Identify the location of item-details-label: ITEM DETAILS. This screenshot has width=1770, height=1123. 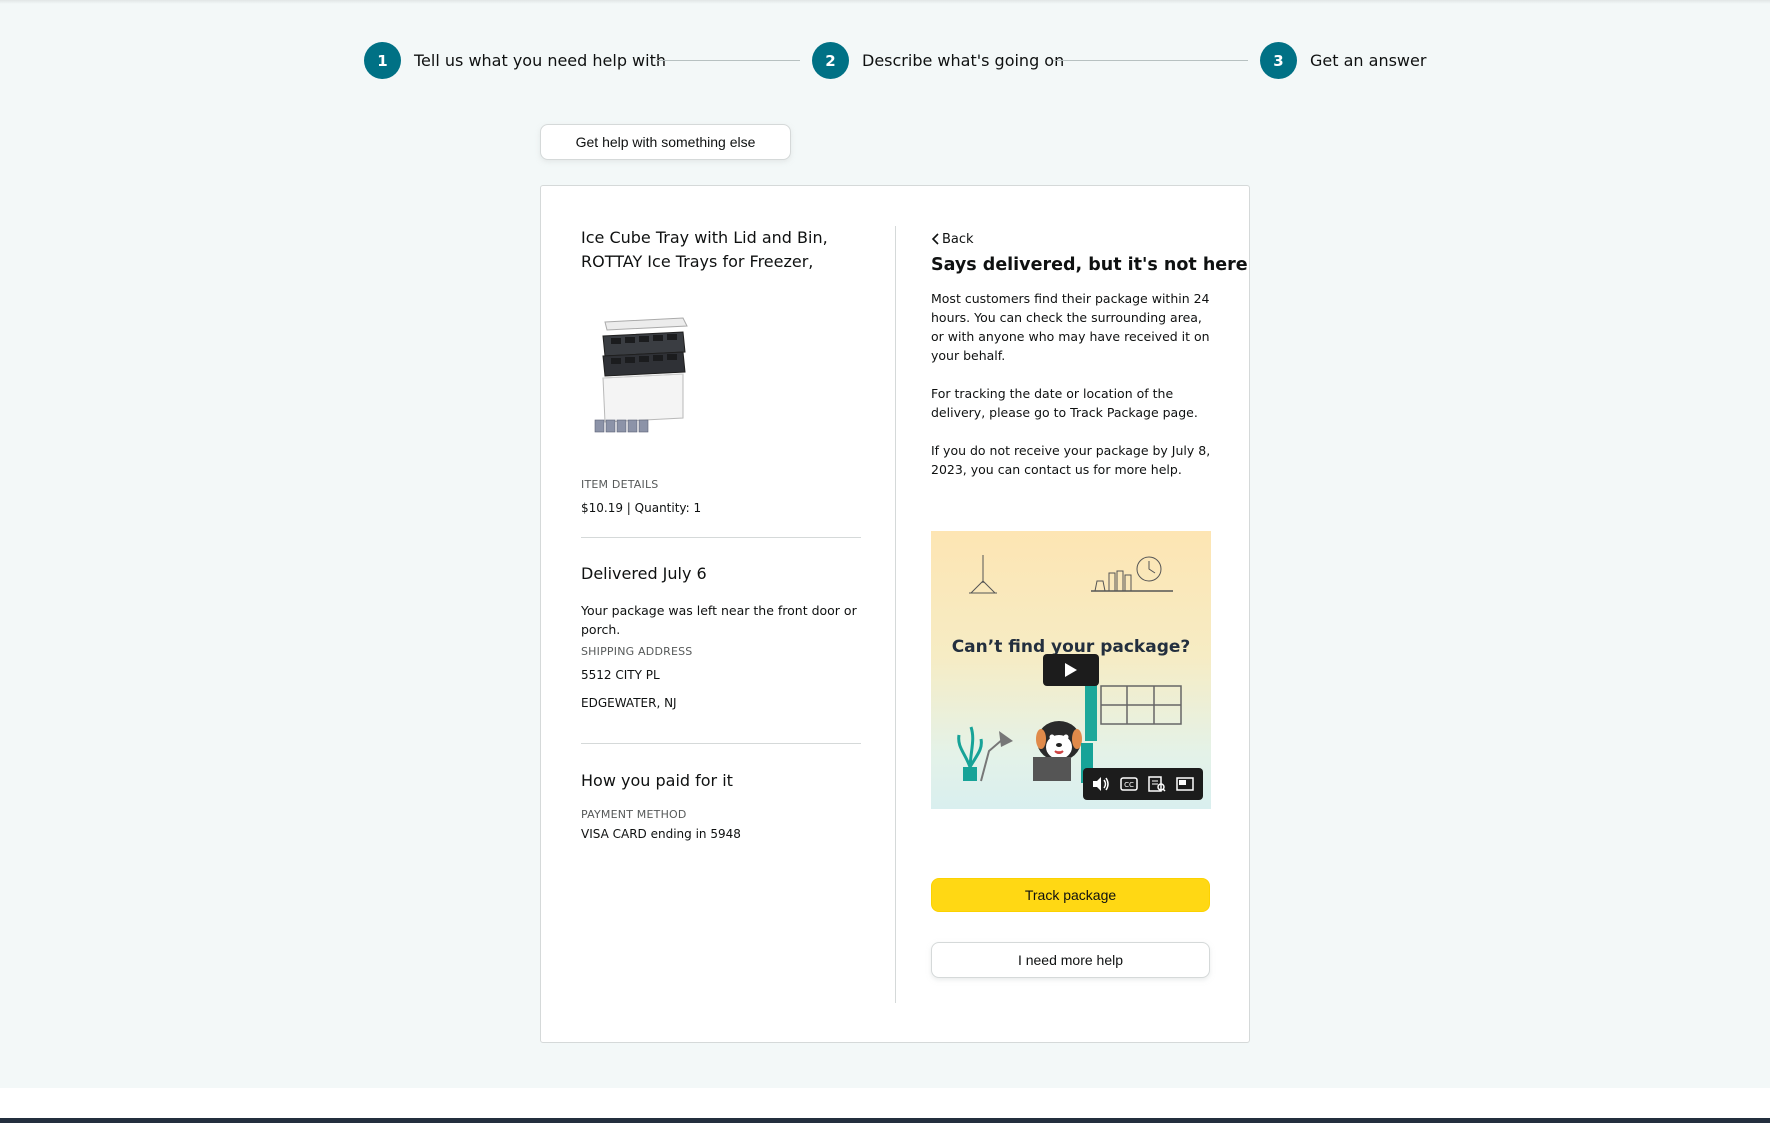
(620, 484).